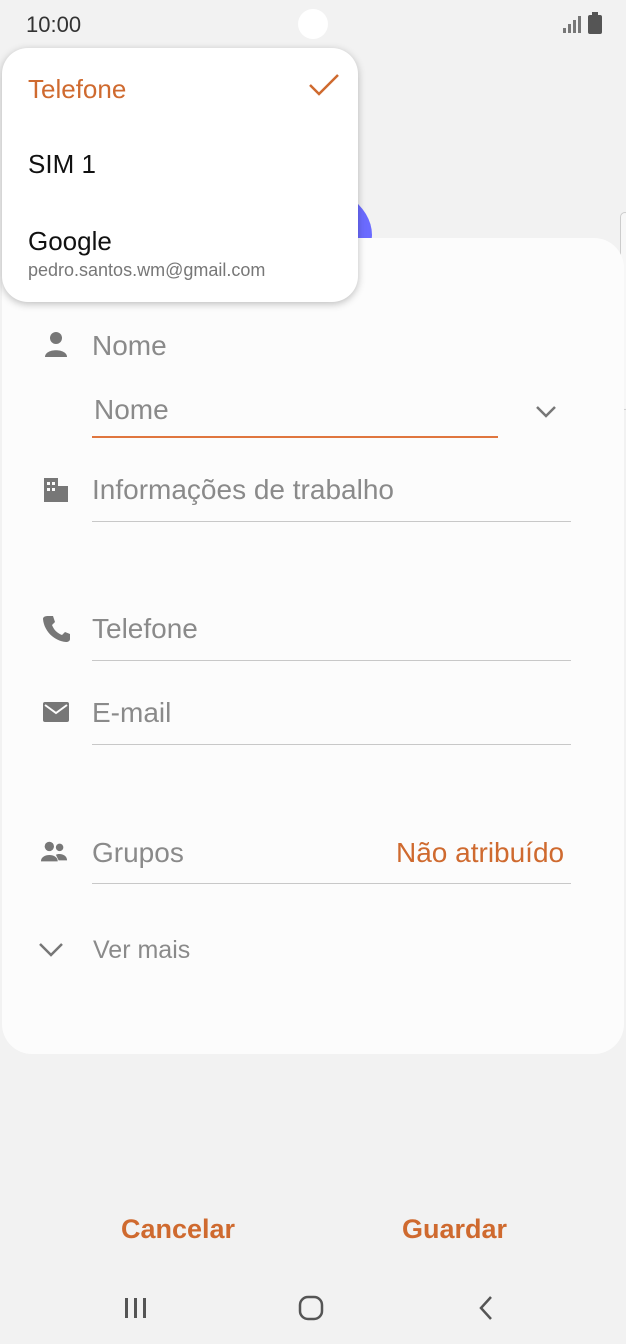  I want to click on battery-icon, so click(595, 23).